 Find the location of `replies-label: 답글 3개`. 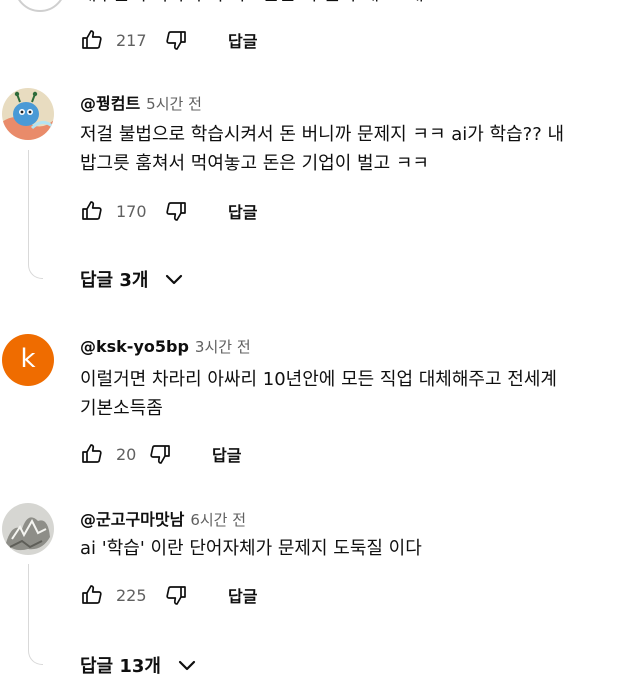

replies-label: 답글 3개 is located at coordinates (114, 280).